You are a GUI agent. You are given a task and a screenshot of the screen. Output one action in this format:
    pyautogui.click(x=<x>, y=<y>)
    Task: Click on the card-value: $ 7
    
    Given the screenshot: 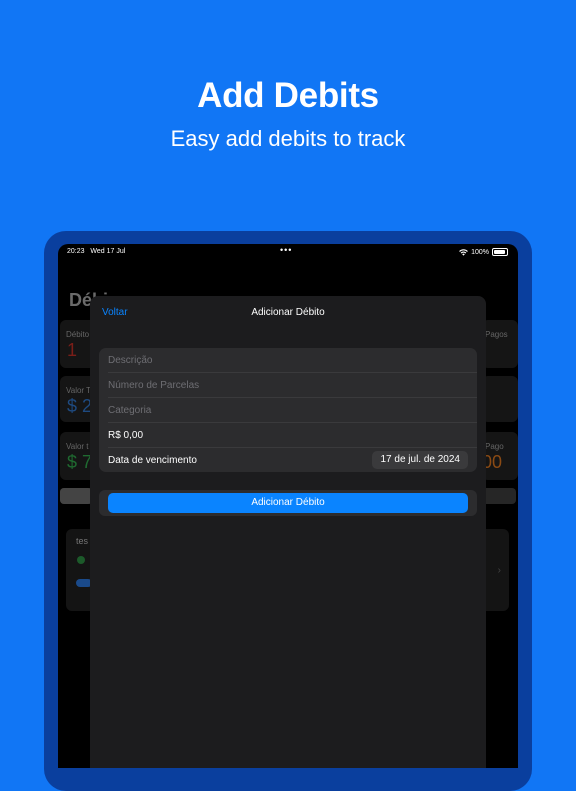 What is the action you would take?
    pyautogui.click(x=80, y=462)
    